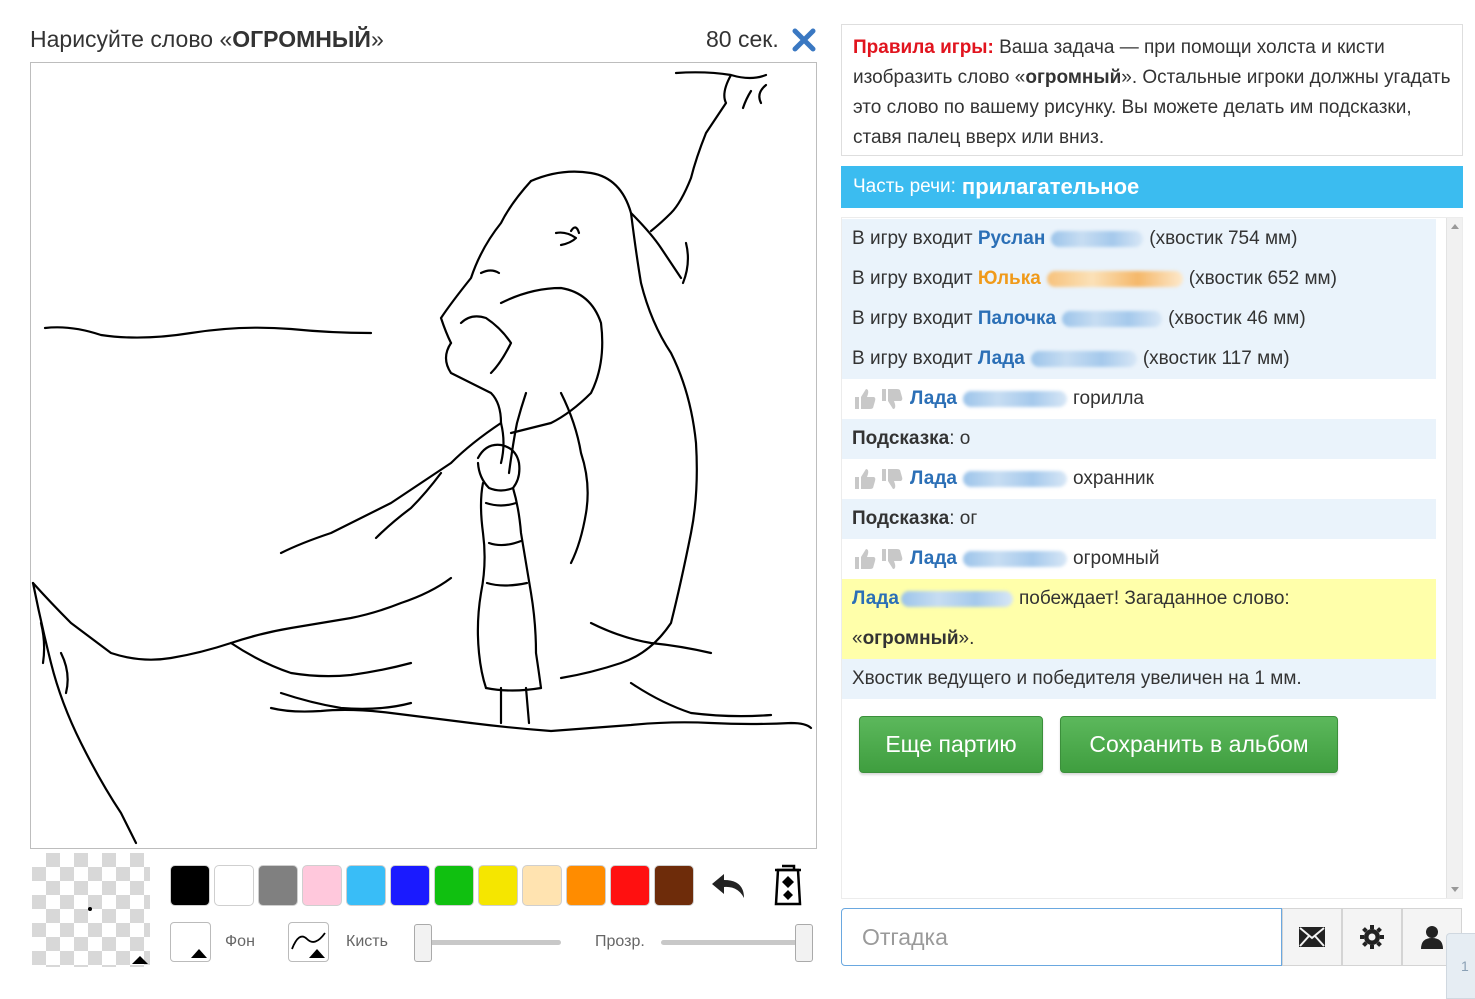  I want to click on color-swatch-yellow, so click(498, 885).